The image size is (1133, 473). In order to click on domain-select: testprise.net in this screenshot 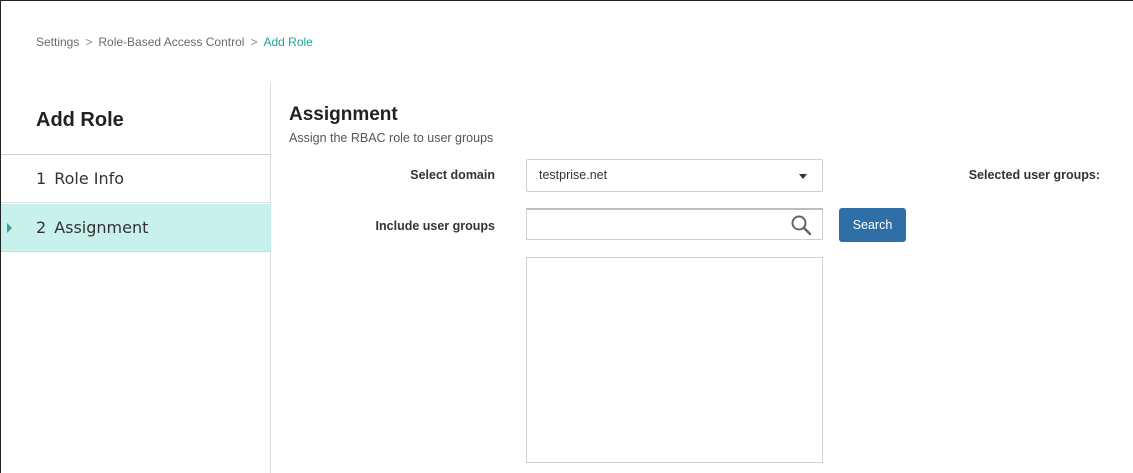, I will do `click(674, 175)`.